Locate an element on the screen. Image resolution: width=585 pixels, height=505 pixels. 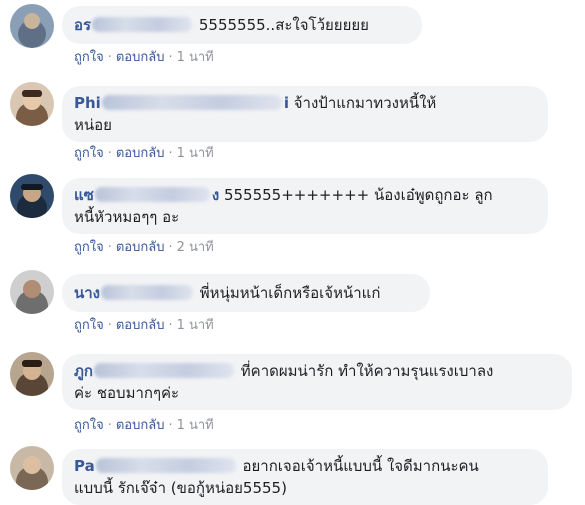
commenter-name: นาง is located at coordinates (134, 293).